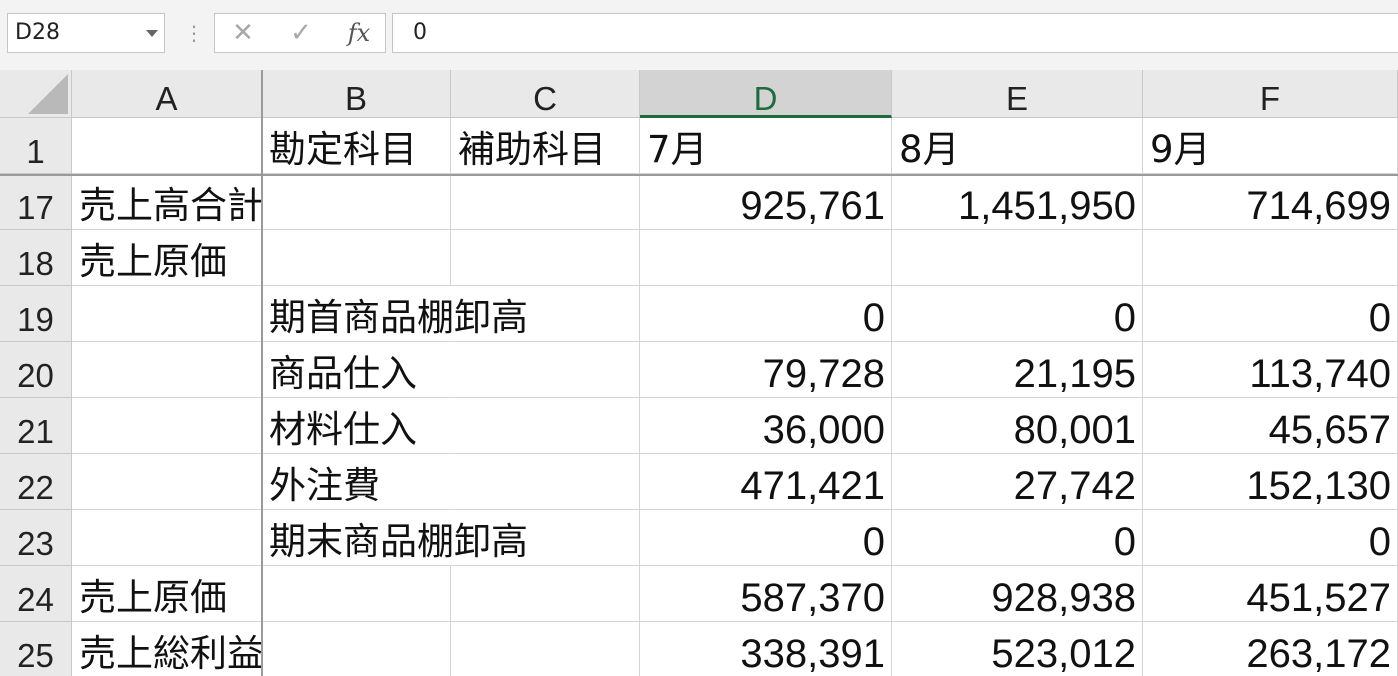 The width and height of the screenshot is (1398, 676). I want to click on cell-value: 338,391, so click(812, 654).